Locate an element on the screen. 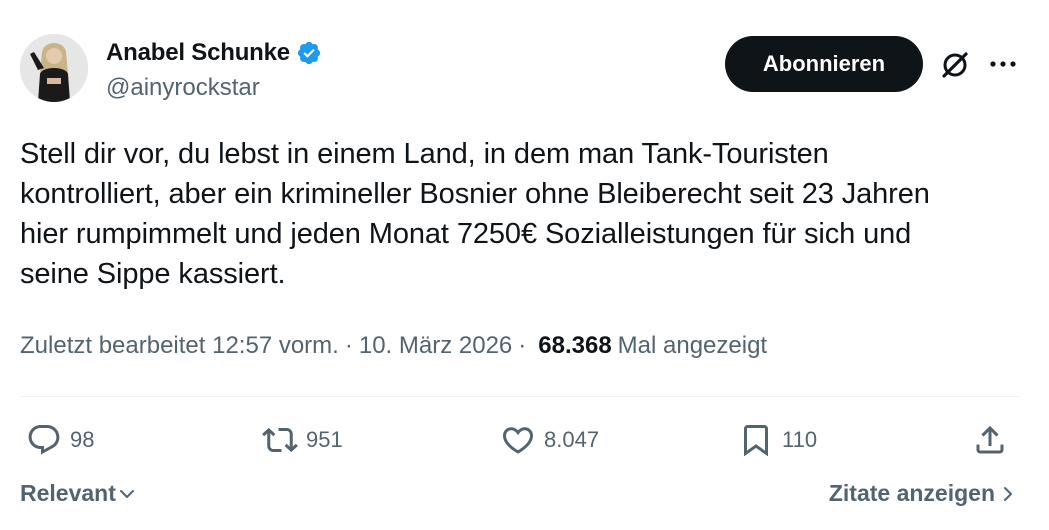 This screenshot has width=1049, height=530. avatar-image is located at coordinates (54, 68).